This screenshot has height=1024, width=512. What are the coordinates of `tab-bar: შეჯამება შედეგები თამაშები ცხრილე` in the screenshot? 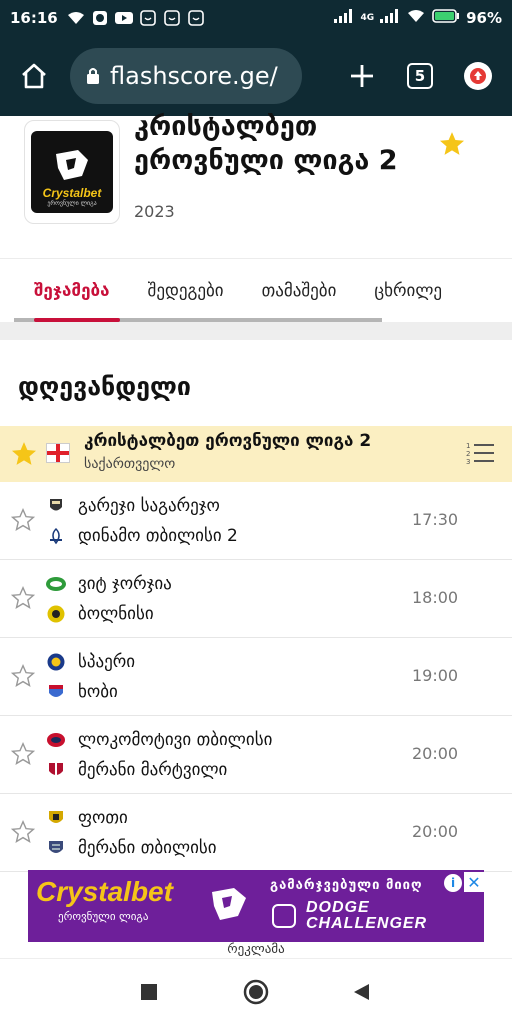 It's located at (256, 290).